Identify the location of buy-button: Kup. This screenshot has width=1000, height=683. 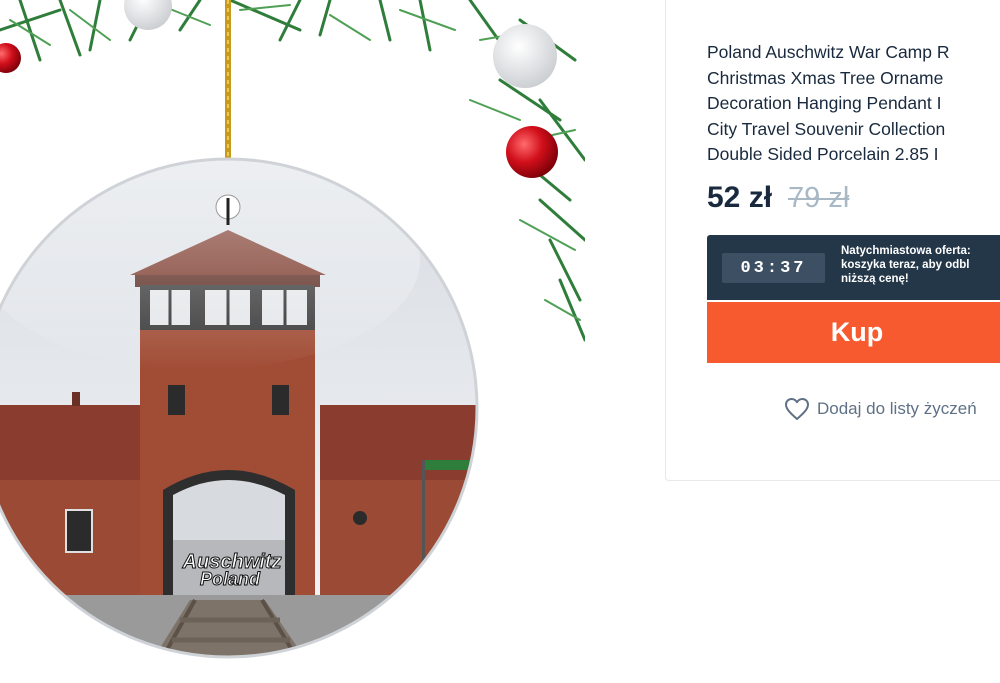
(853, 332).